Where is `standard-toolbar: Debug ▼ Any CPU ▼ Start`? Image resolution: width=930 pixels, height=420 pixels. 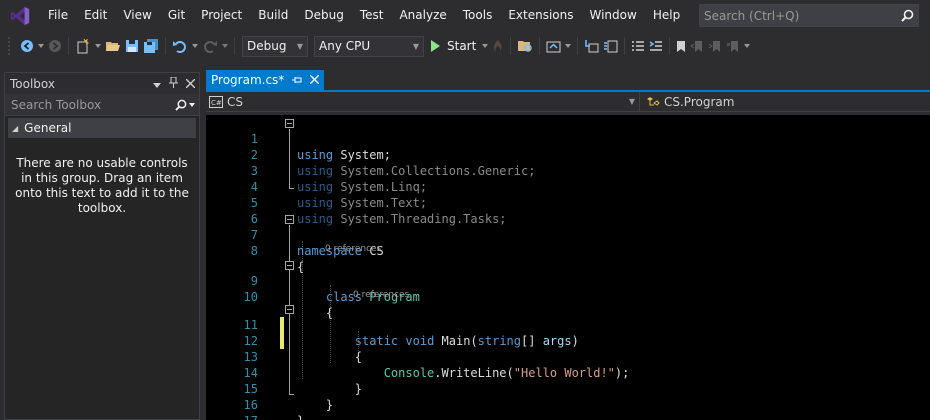 standard-toolbar: Debug ▼ Any CPU ▼ Start is located at coordinates (465, 46).